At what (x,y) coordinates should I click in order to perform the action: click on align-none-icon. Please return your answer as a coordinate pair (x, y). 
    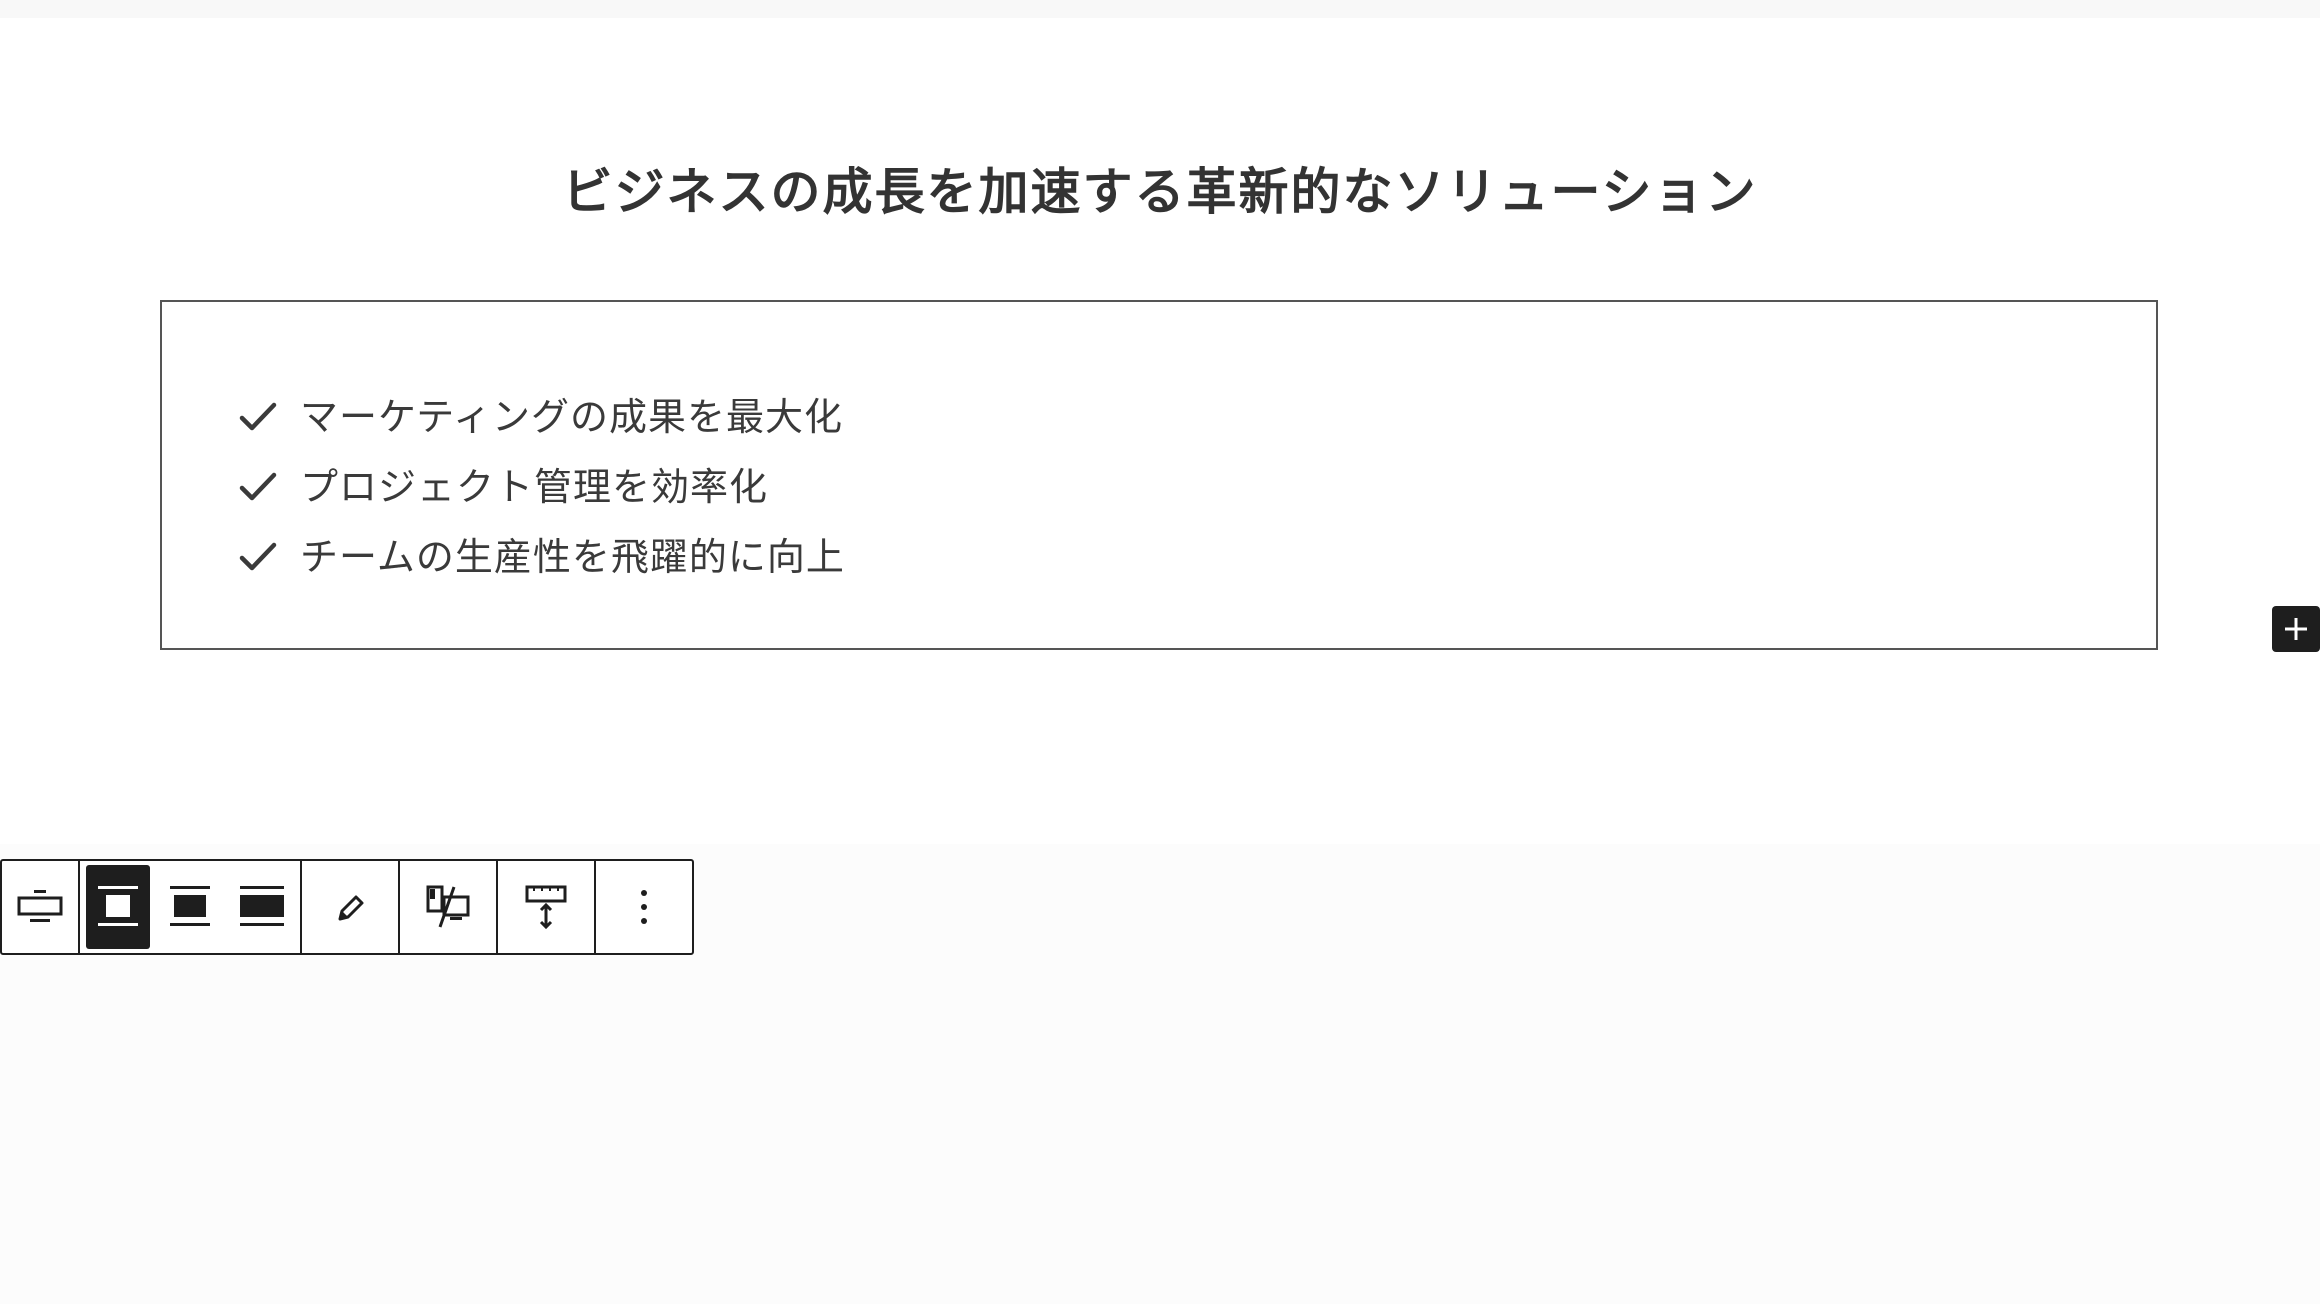
    Looking at the image, I should click on (118, 906).